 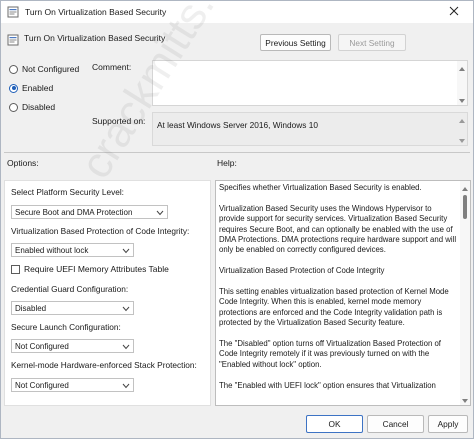 What do you see at coordinates (42, 346) in the screenshot?
I see `secure-launch-value: Not Configured` at bounding box center [42, 346].